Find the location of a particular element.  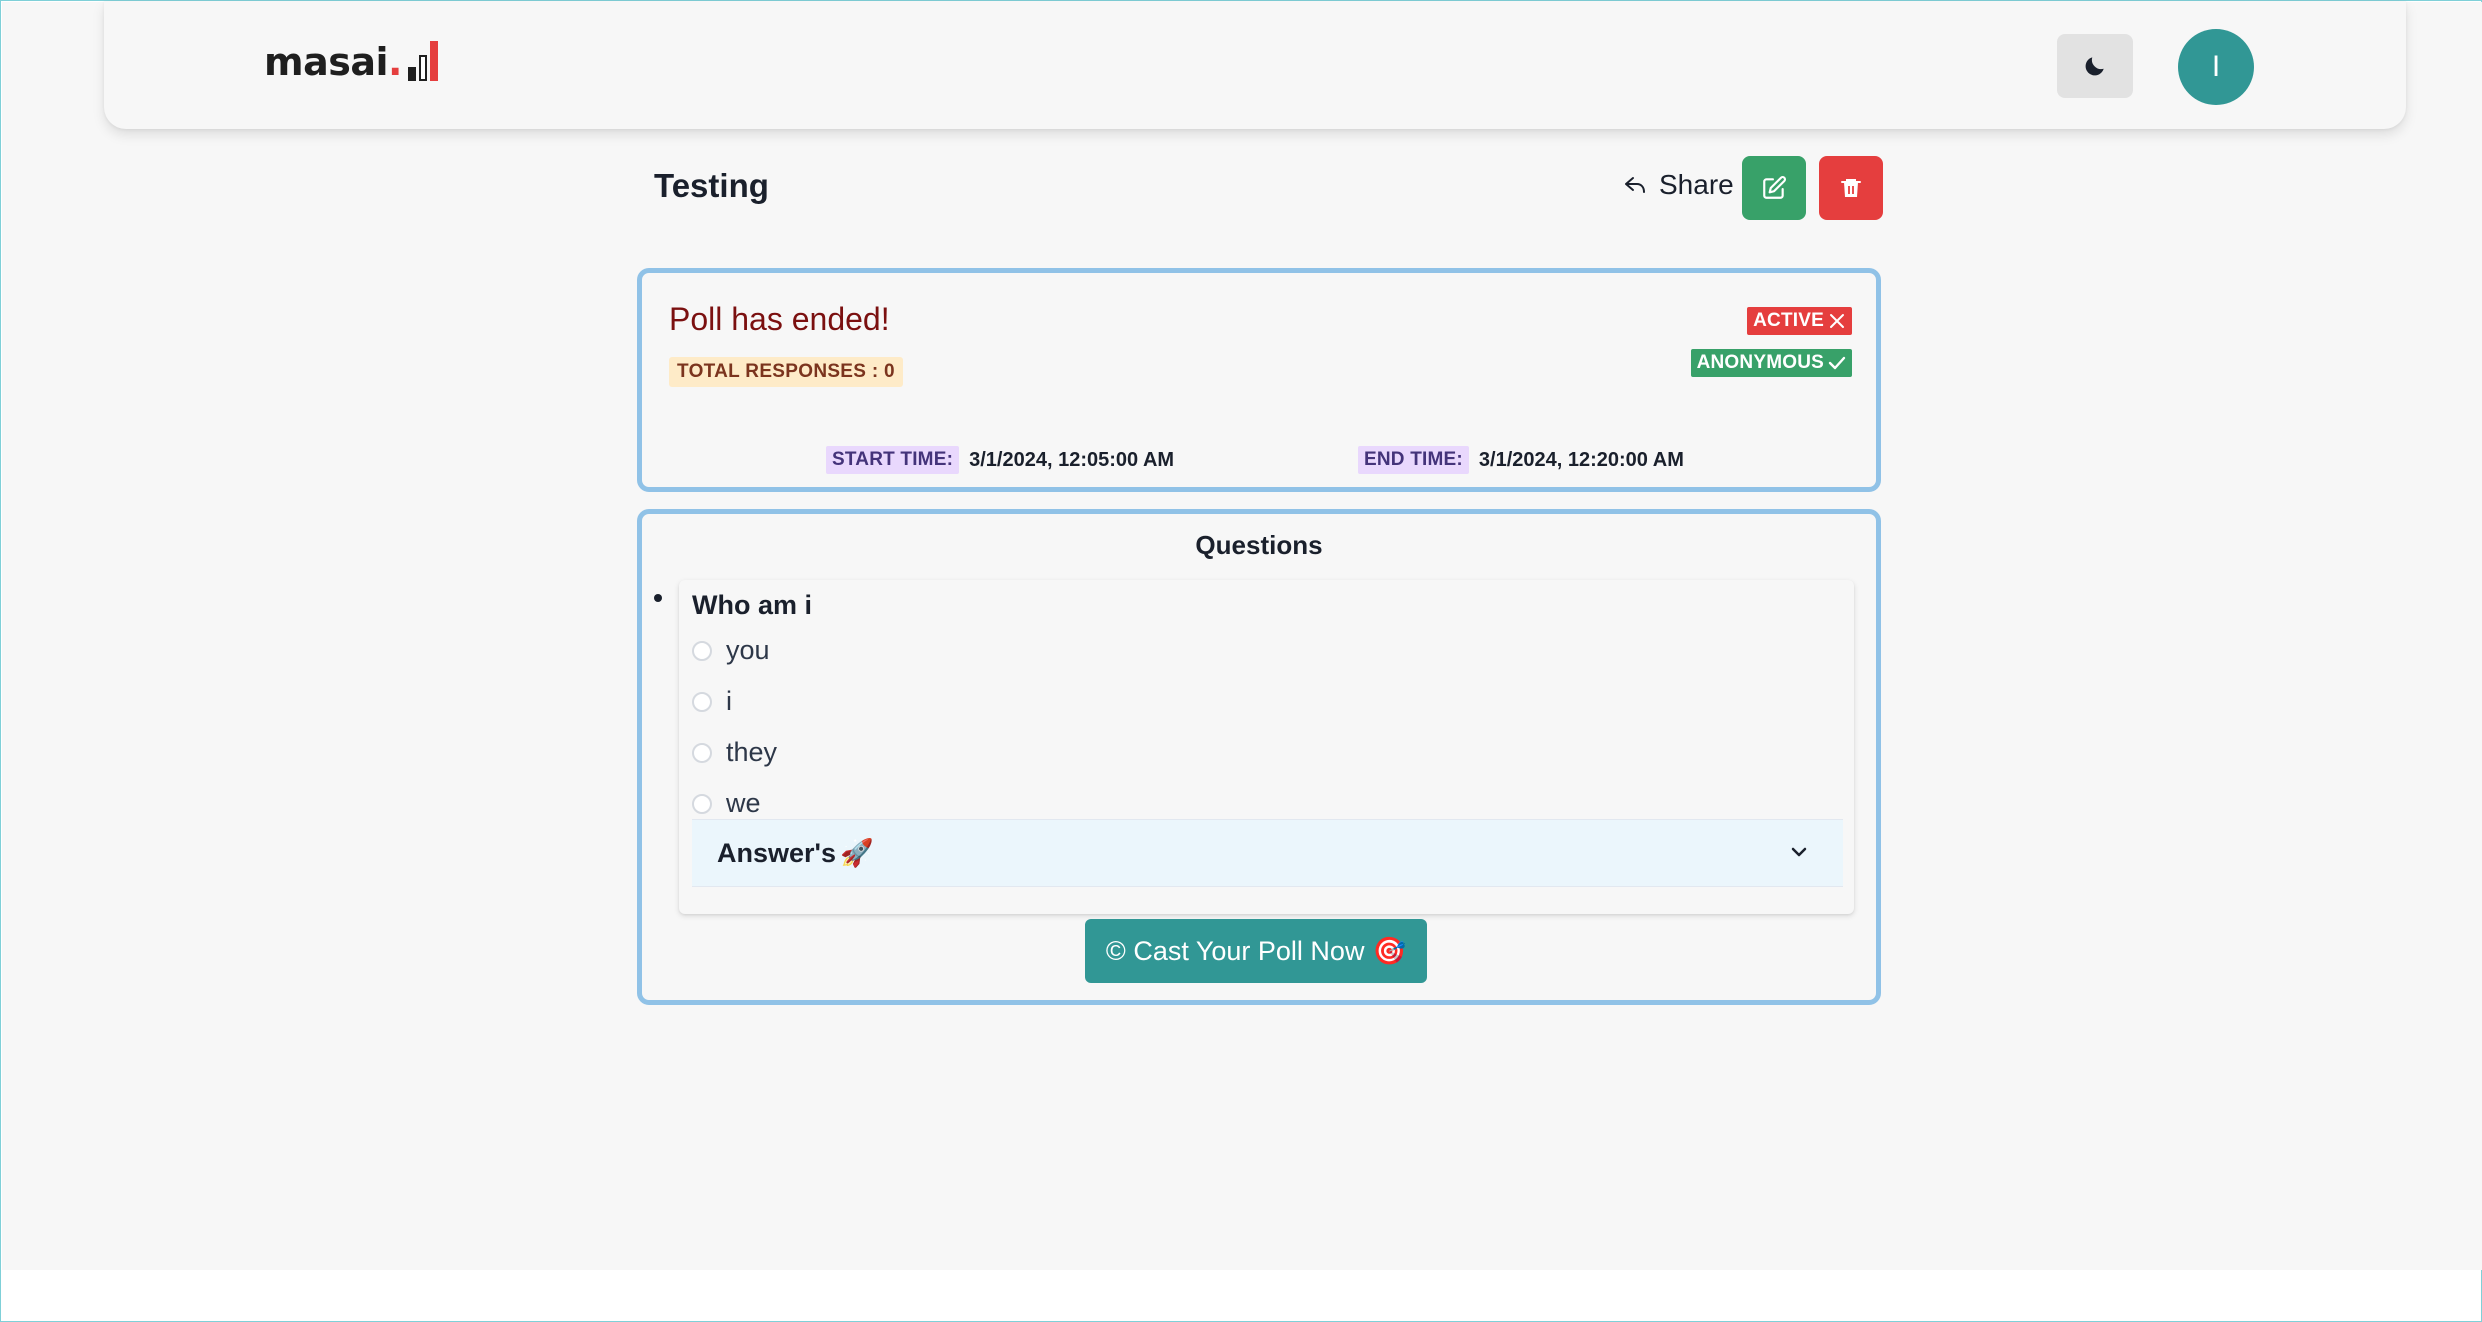

option-i: i is located at coordinates (712, 701).